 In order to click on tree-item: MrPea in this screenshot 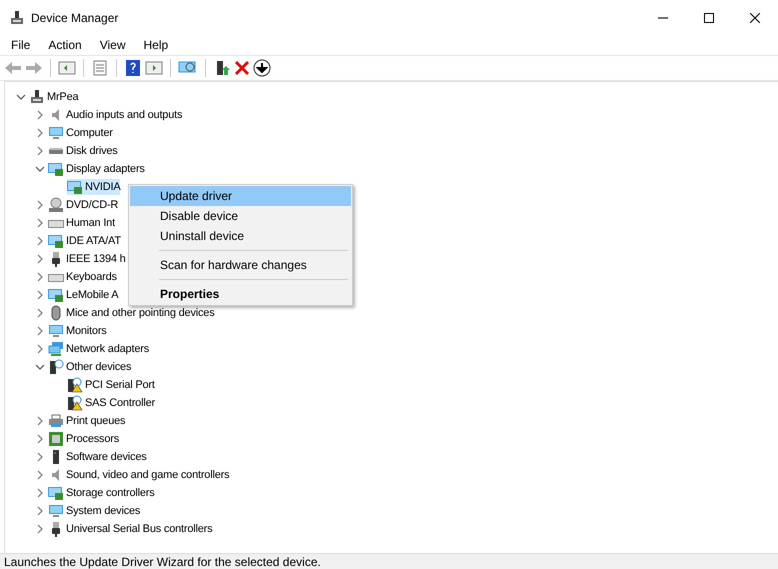, I will do `click(62, 97)`.